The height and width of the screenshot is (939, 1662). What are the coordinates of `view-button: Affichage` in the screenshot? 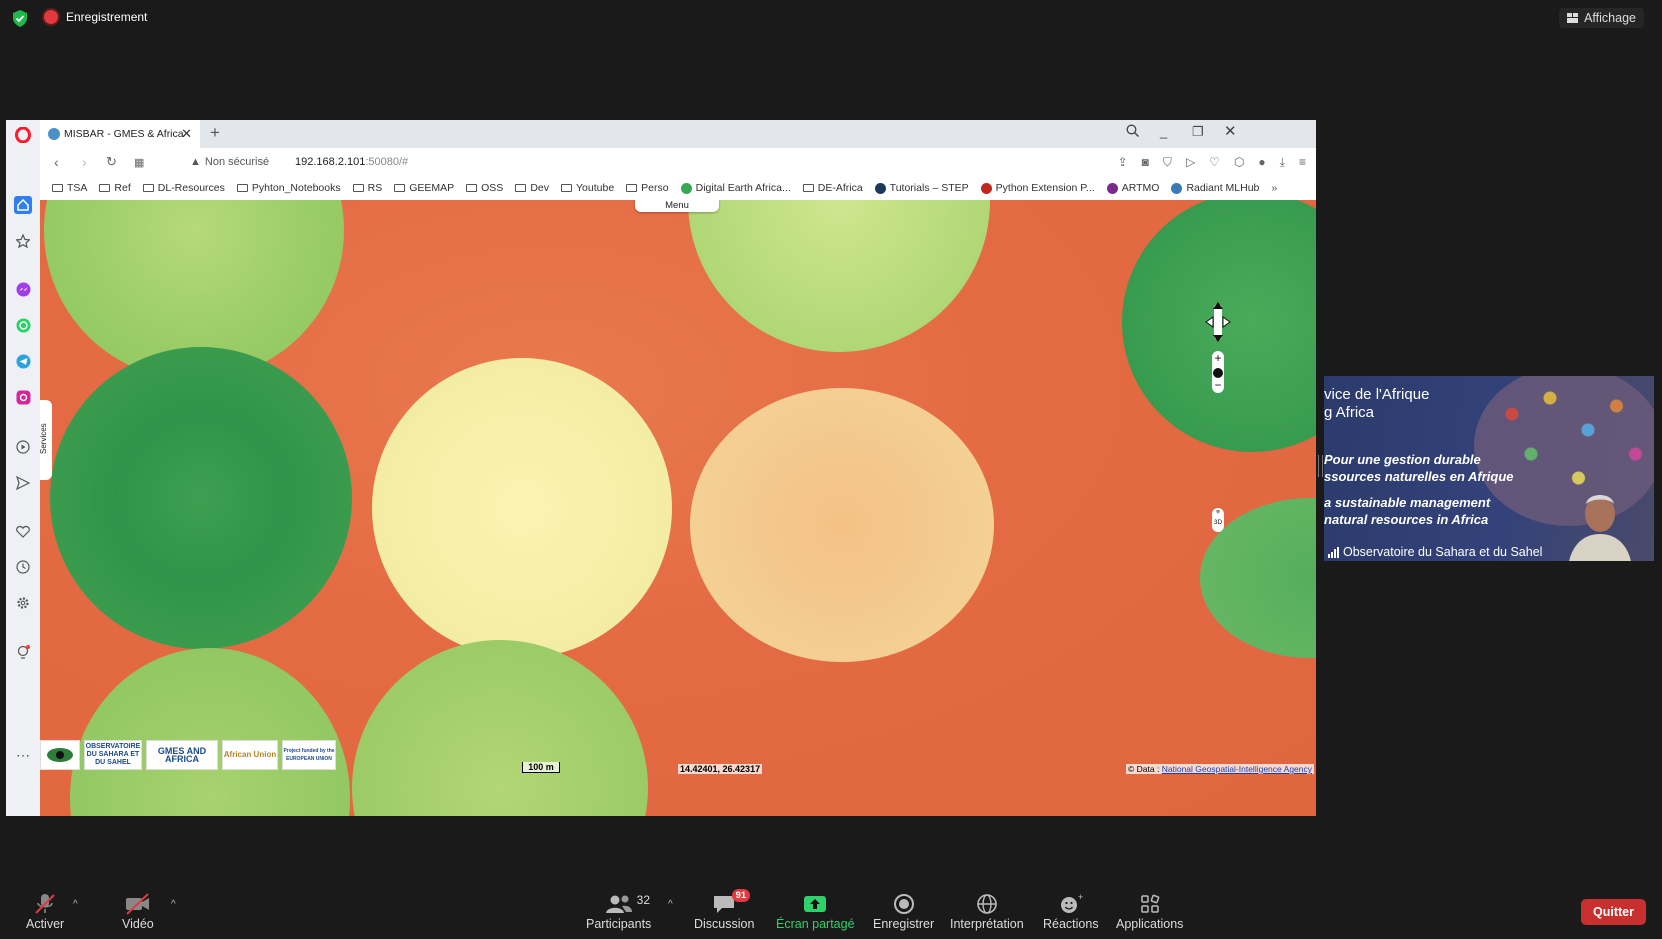 It's located at (1601, 18).